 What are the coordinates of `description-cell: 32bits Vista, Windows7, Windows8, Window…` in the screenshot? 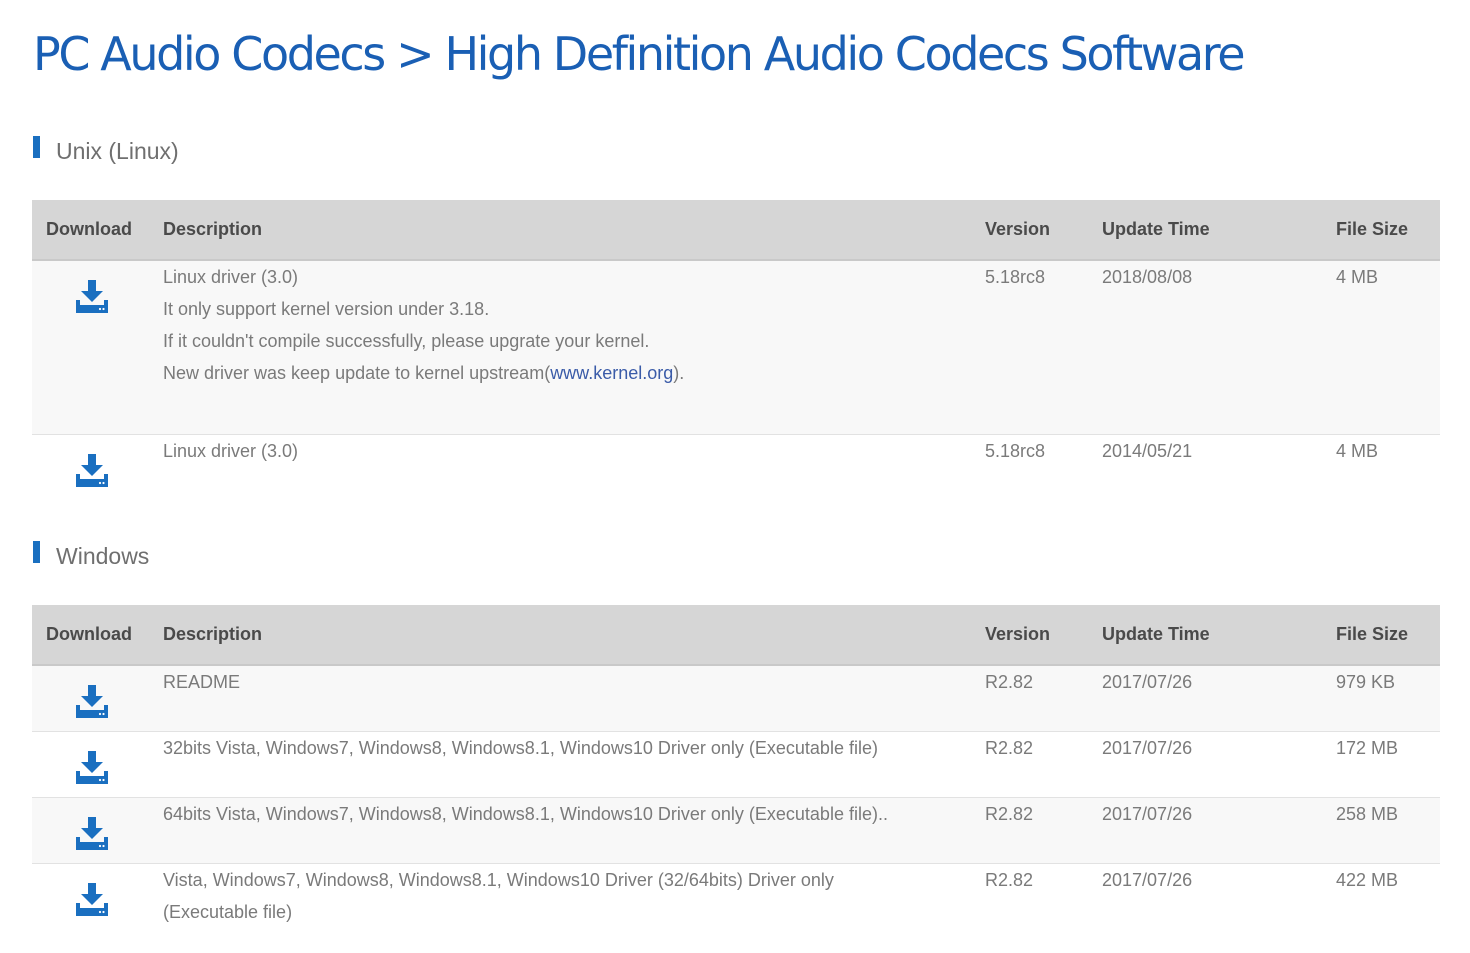 It's located at (574, 764).